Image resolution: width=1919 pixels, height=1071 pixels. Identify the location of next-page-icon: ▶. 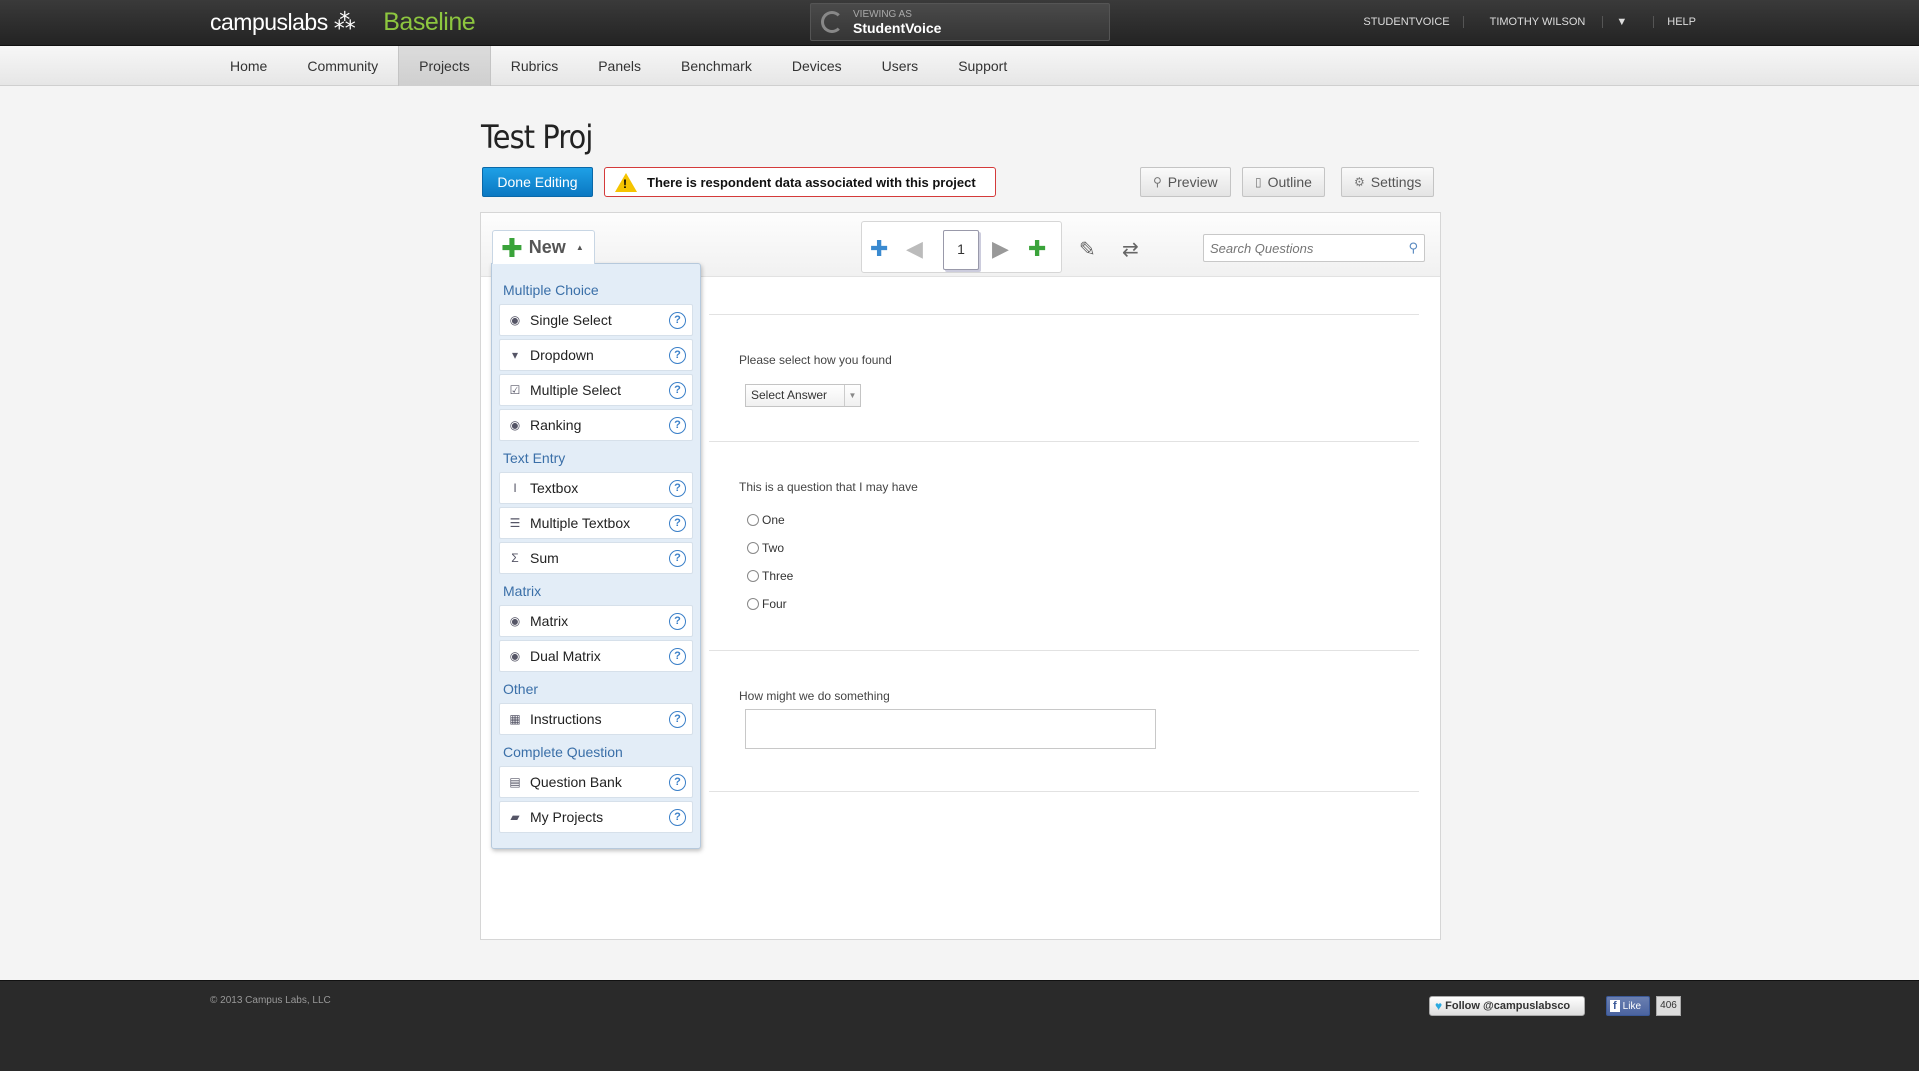
(1000, 249).